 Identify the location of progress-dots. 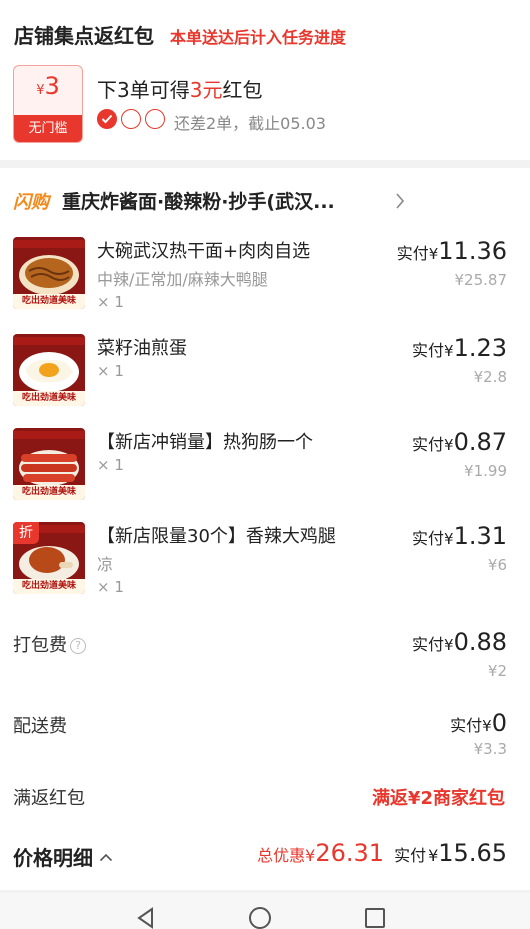
(131, 119).